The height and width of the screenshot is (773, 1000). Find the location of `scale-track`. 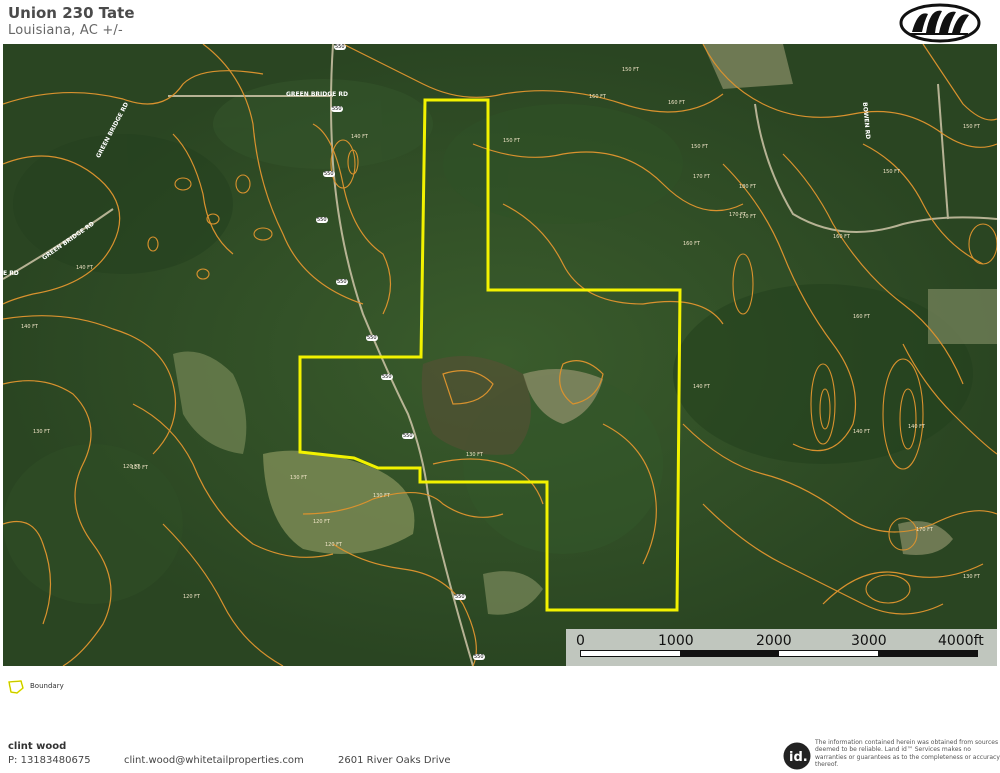

scale-track is located at coordinates (779, 653).